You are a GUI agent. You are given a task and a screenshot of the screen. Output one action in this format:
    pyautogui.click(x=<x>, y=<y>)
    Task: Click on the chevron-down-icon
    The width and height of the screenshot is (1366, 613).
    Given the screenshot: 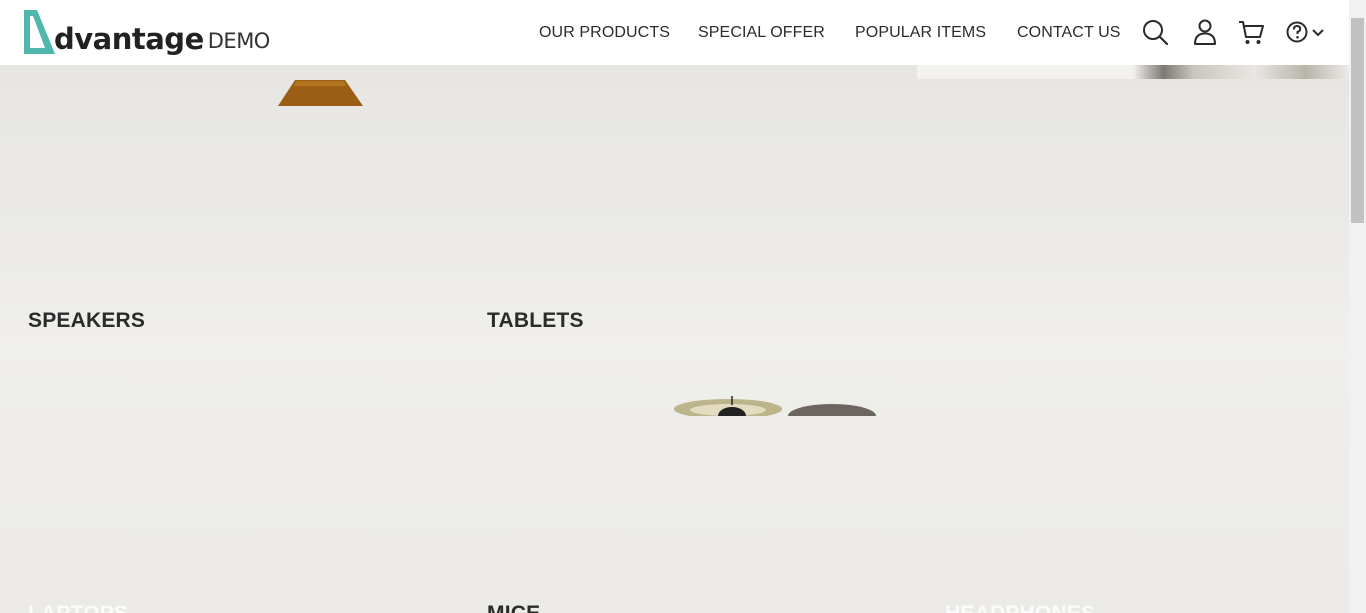 What is the action you would take?
    pyautogui.click(x=1318, y=32)
    